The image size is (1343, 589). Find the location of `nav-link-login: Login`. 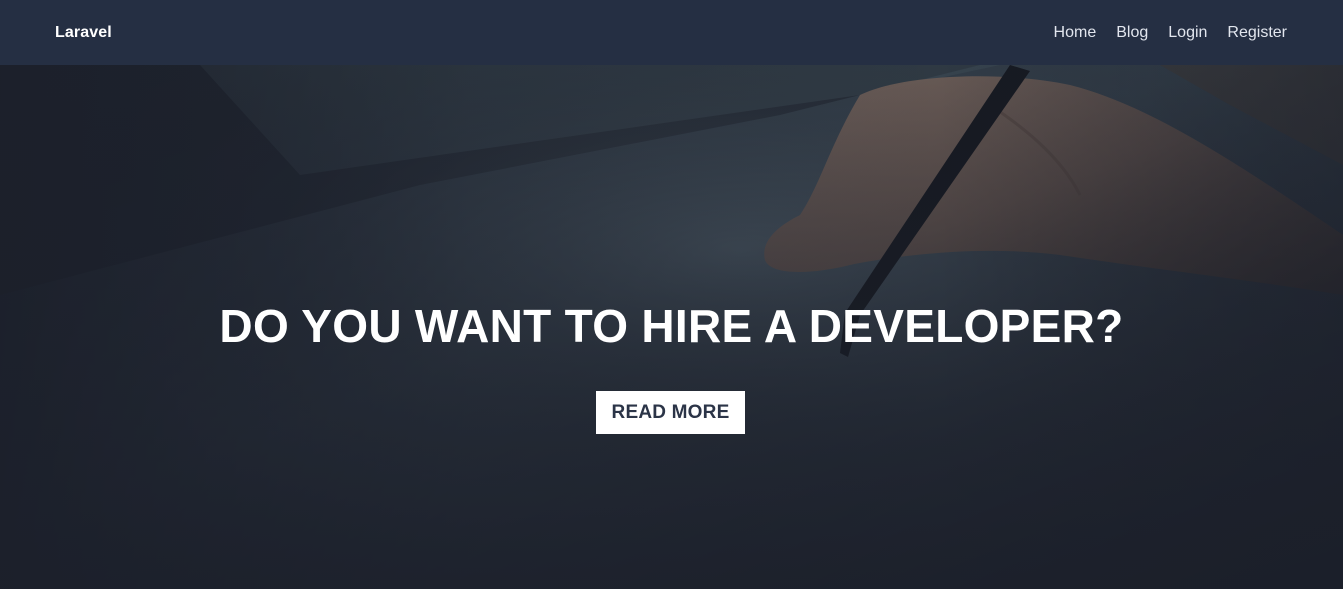

nav-link-login: Login is located at coordinates (1187, 33).